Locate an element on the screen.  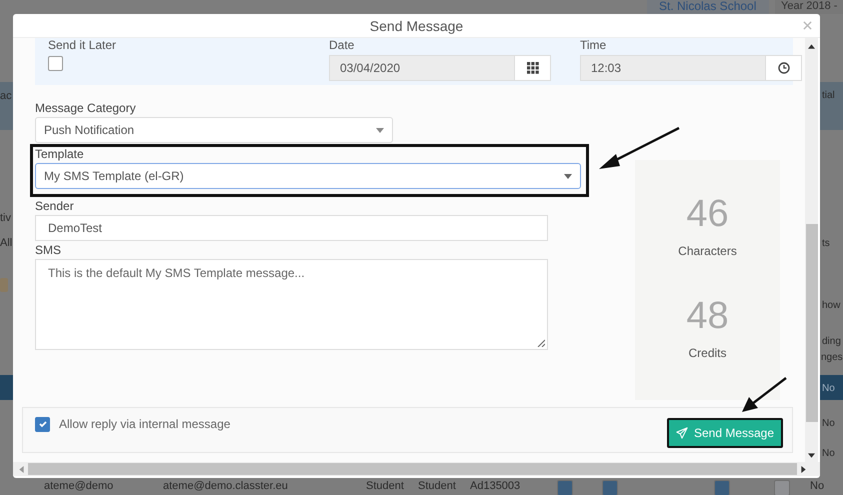
up-arrow-icon is located at coordinates (811, 46).